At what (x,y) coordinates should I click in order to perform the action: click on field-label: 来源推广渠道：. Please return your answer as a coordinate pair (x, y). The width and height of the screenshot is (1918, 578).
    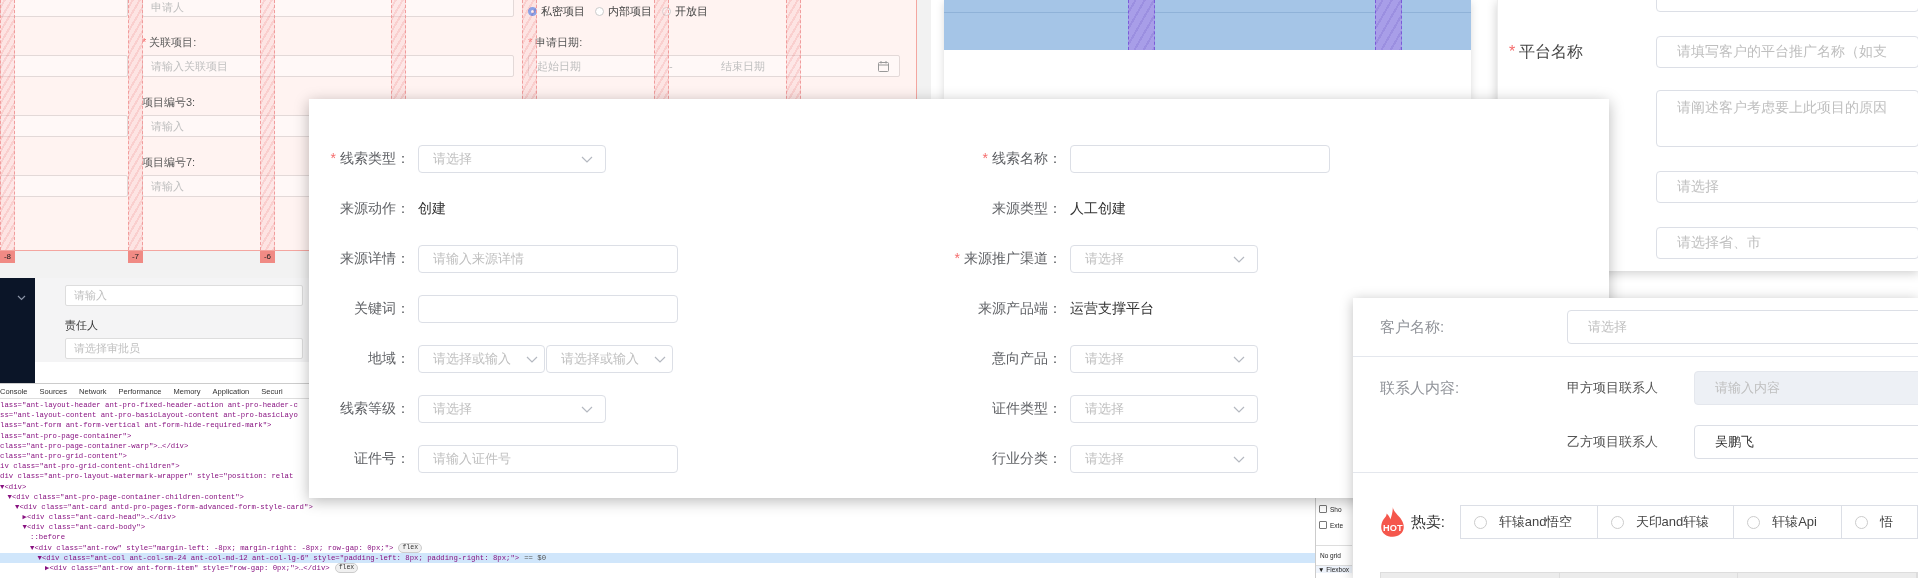
    Looking at the image, I should click on (1013, 259).